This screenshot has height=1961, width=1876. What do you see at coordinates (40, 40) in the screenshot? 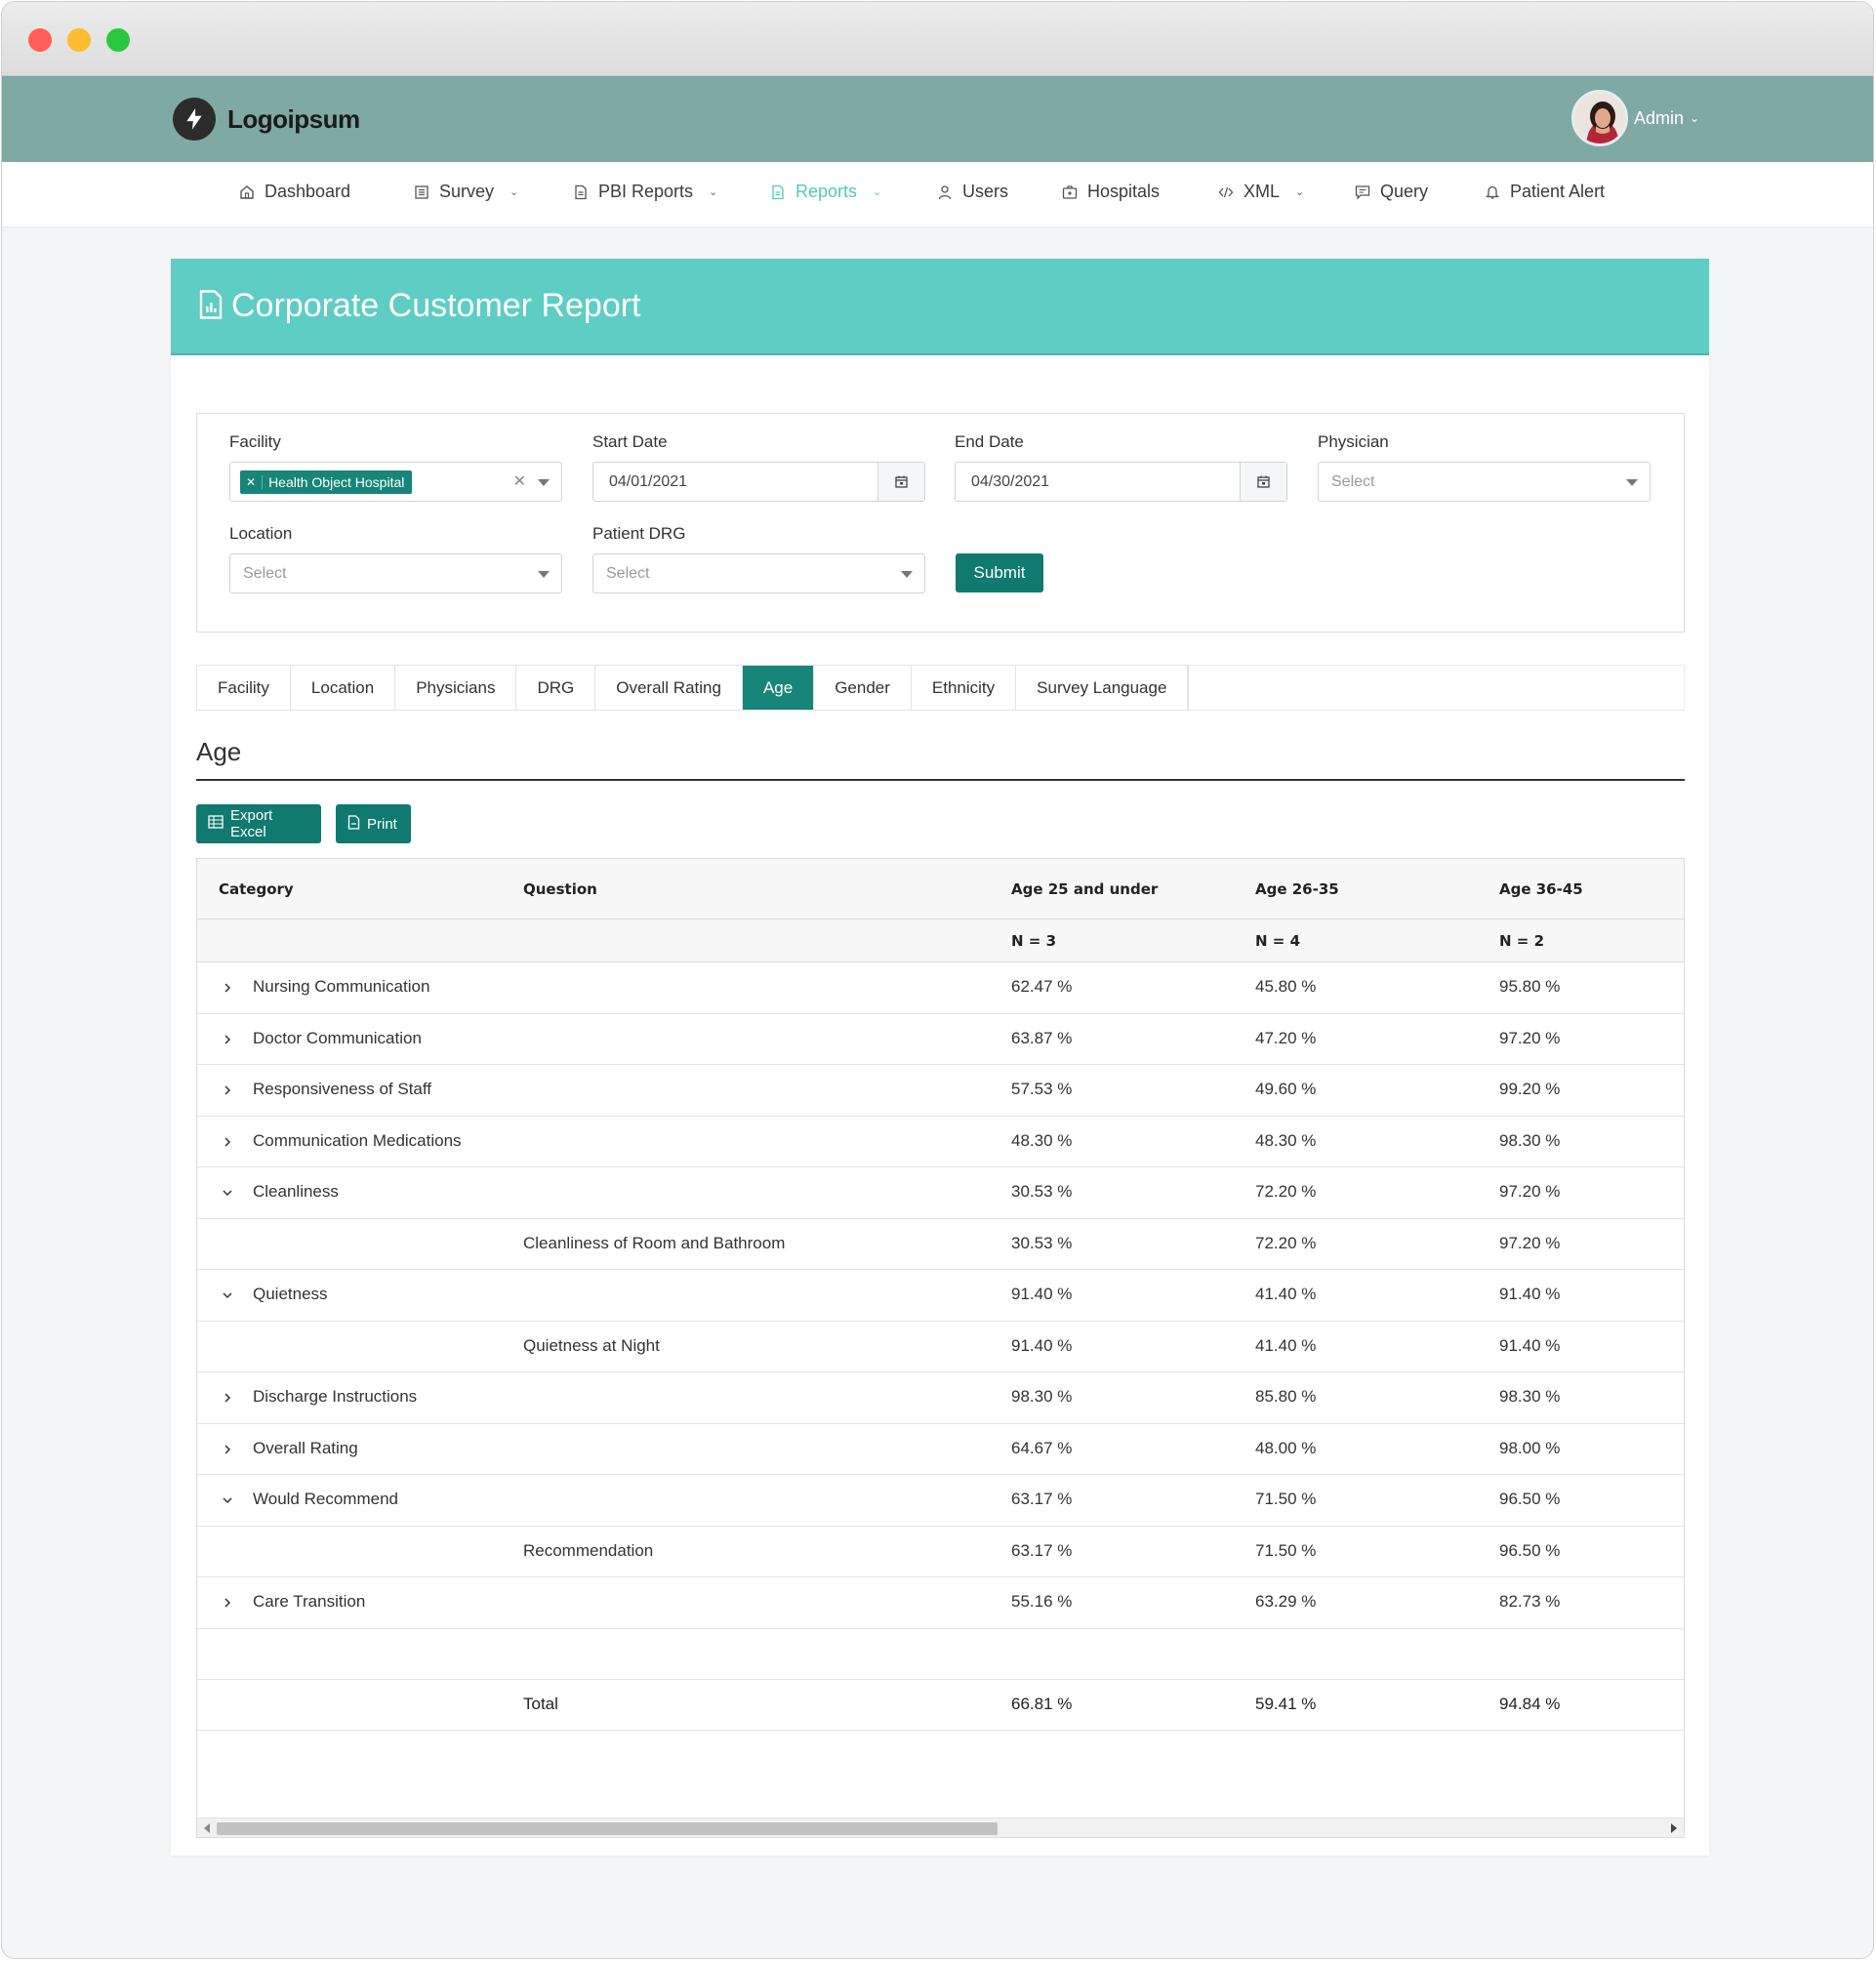
I see `close-window-button` at bounding box center [40, 40].